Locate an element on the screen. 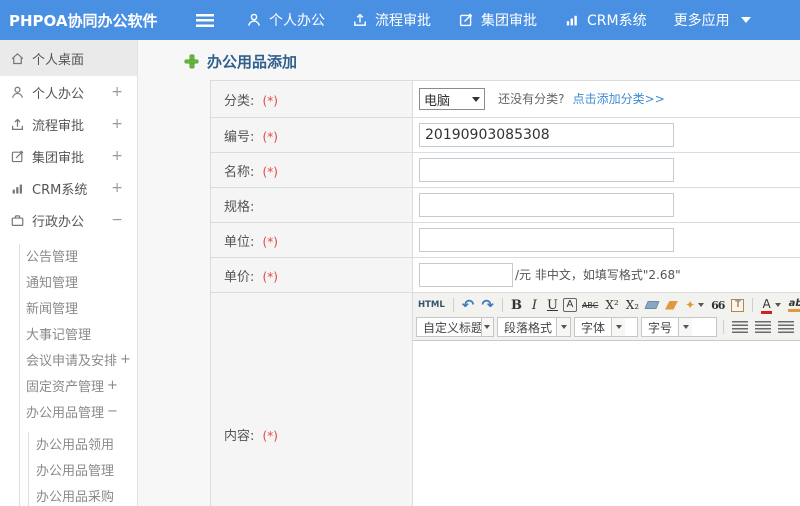 This screenshot has width=800, height=506. category-select: 电脑 is located at coordinates (452, 99).